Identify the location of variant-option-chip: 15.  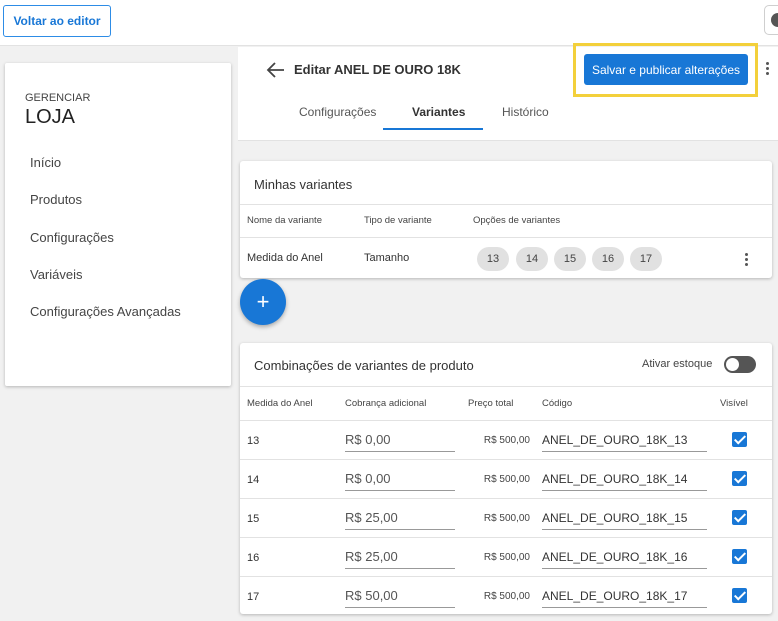
(570, 259).